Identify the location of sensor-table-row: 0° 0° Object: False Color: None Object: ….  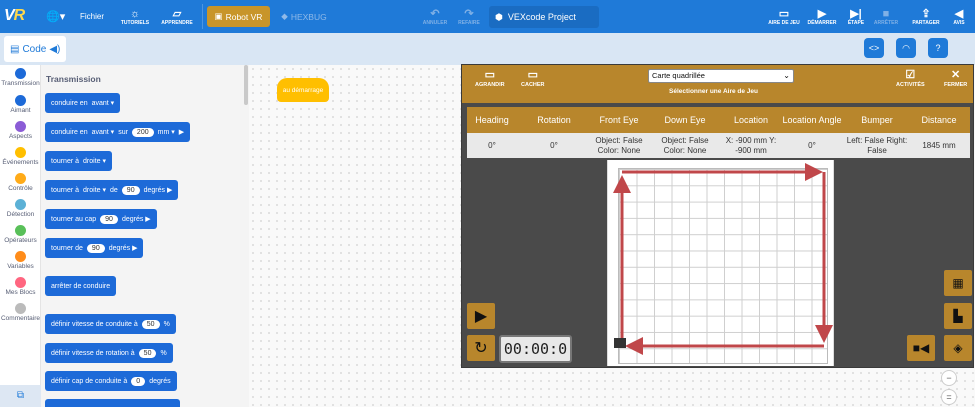
(718, 145).